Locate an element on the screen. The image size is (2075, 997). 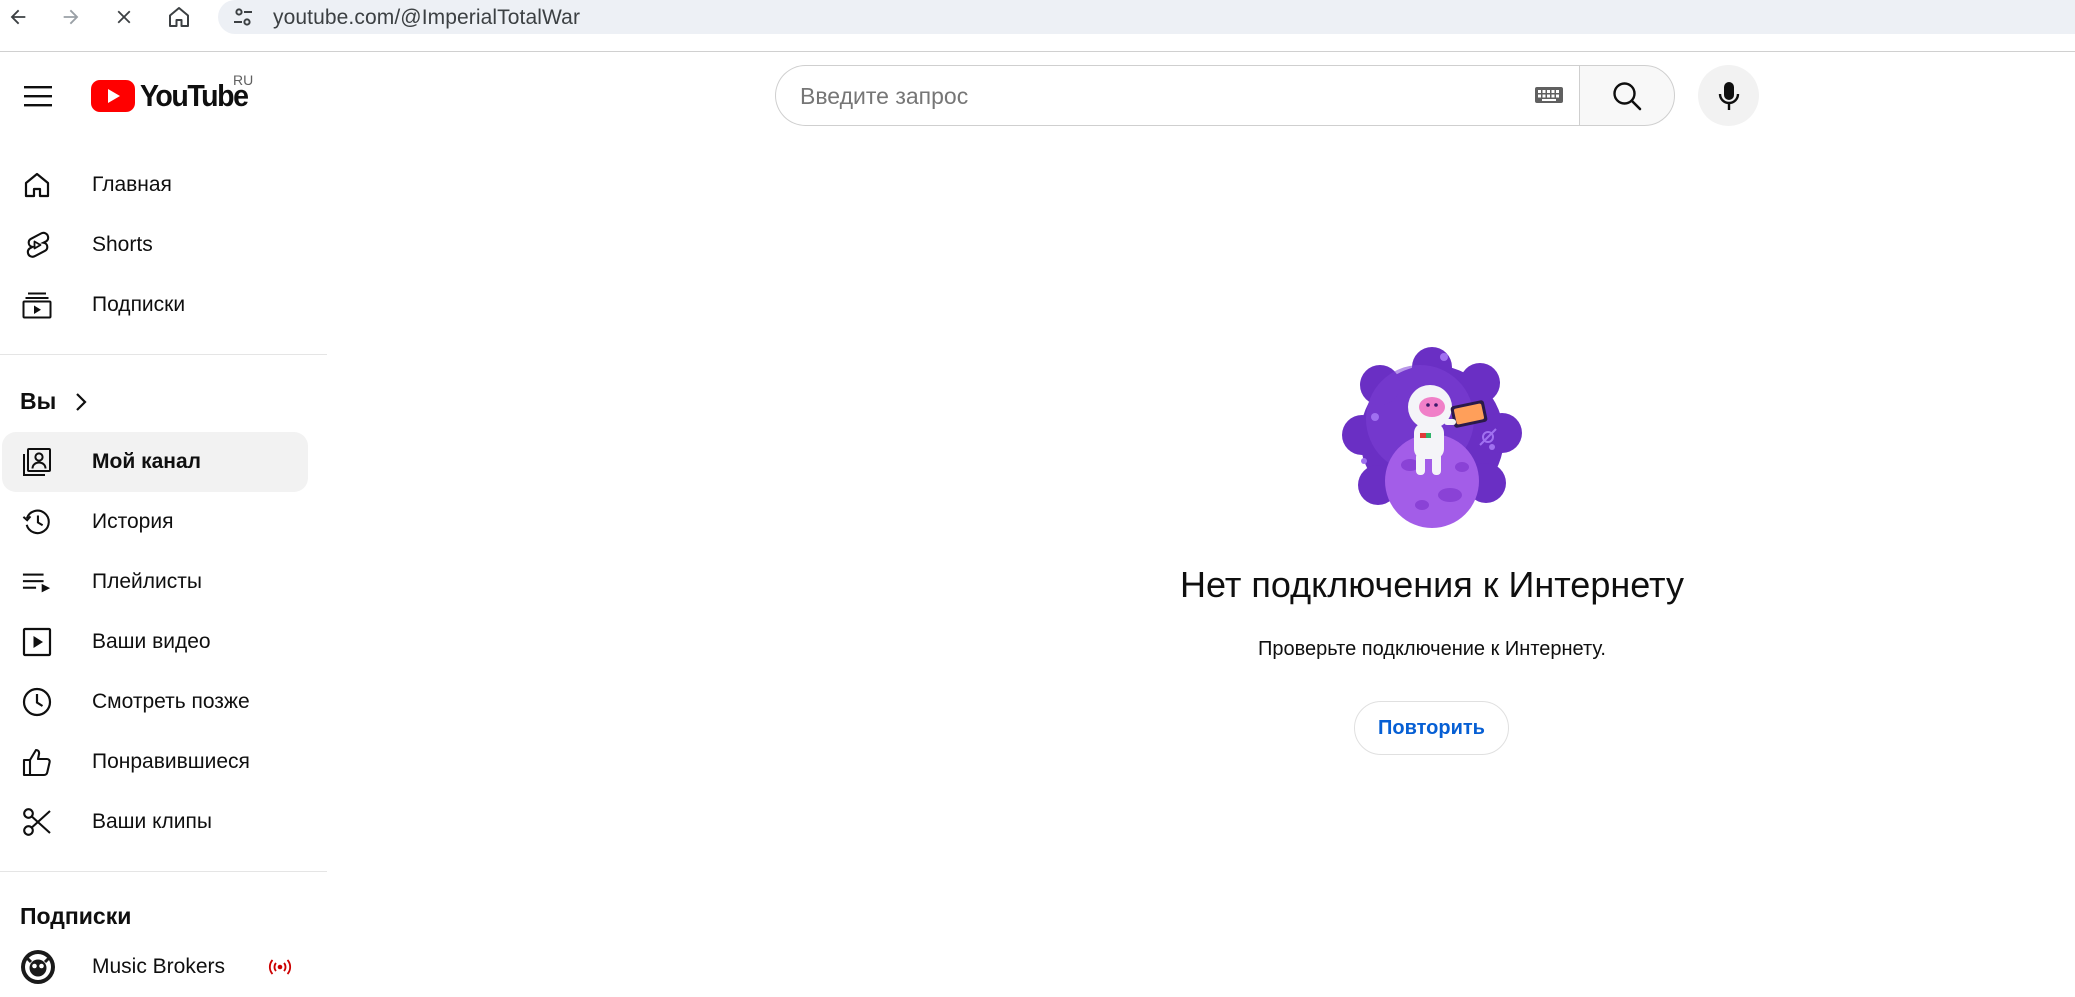
microphone-icon is located at coordinates (1728, 95).